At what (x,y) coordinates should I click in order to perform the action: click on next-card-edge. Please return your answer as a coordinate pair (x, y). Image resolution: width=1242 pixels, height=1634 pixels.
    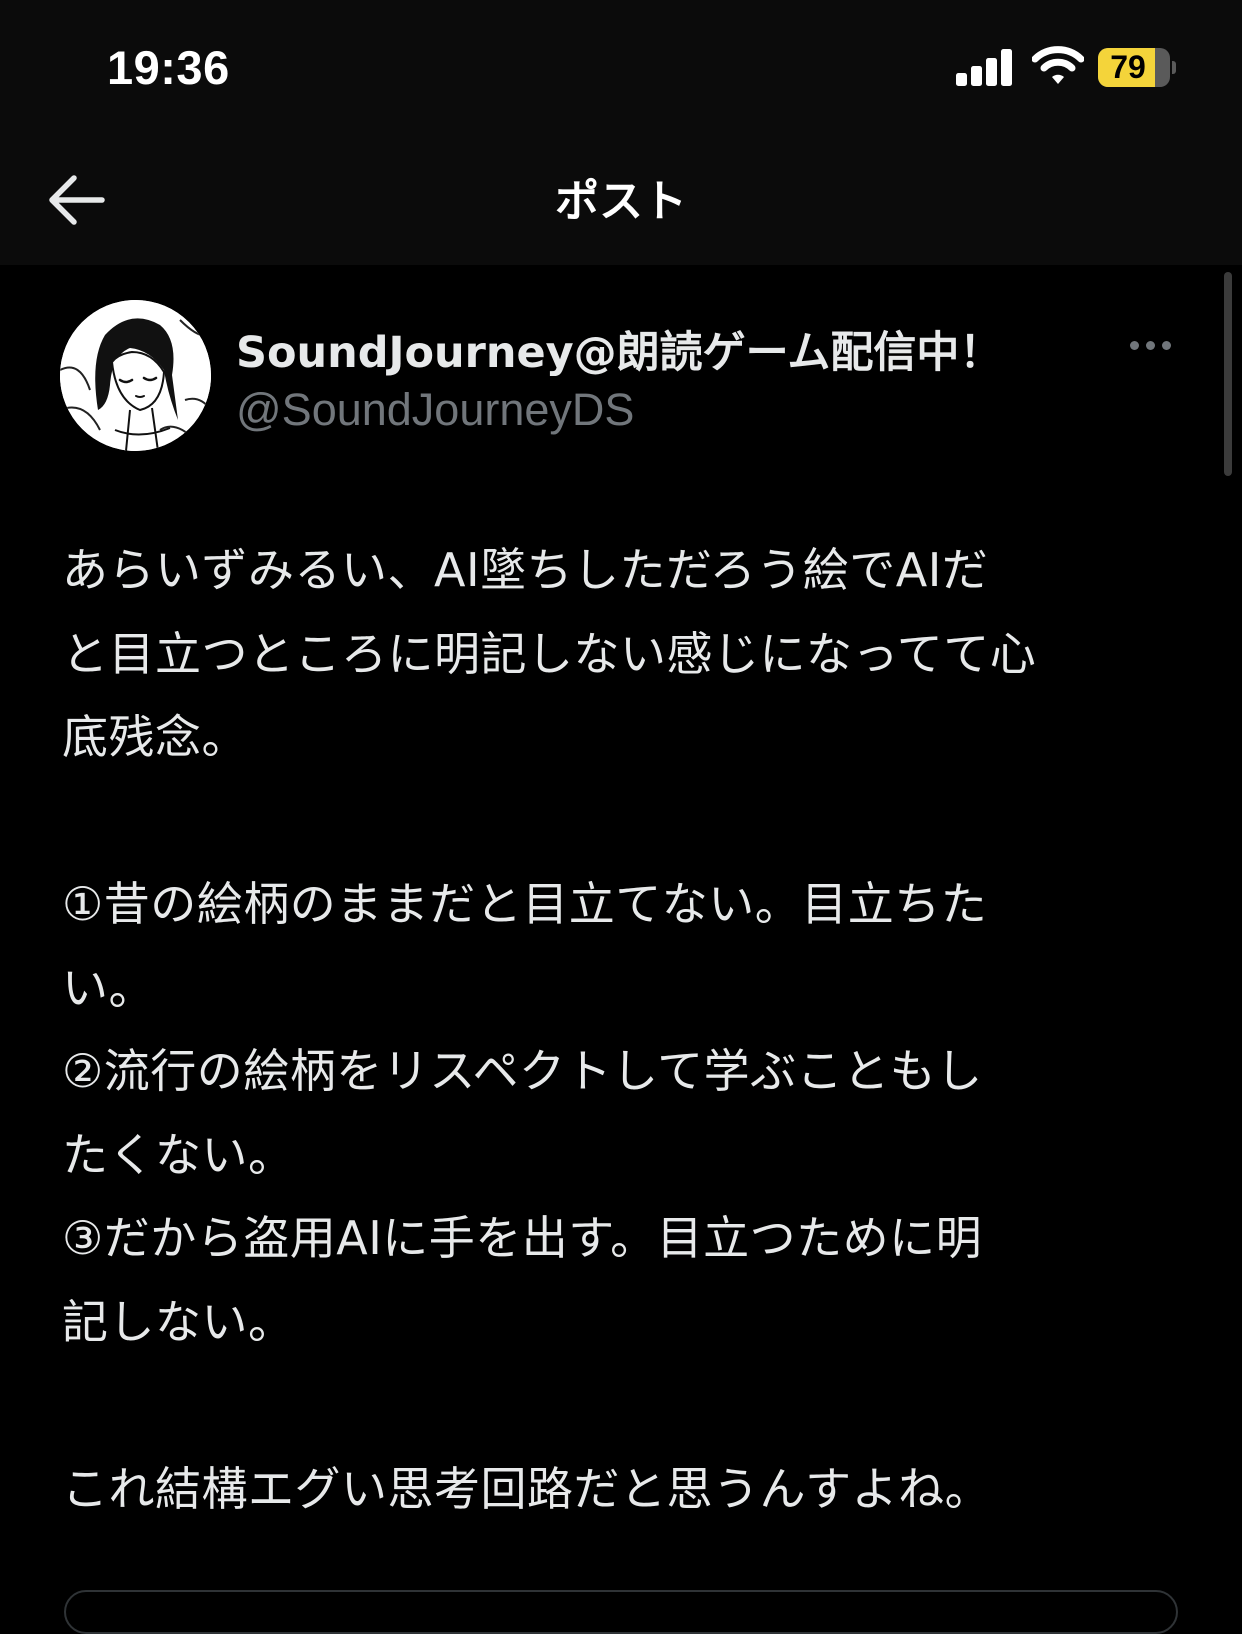
    Looking at the image, I should click on (621, 1612).